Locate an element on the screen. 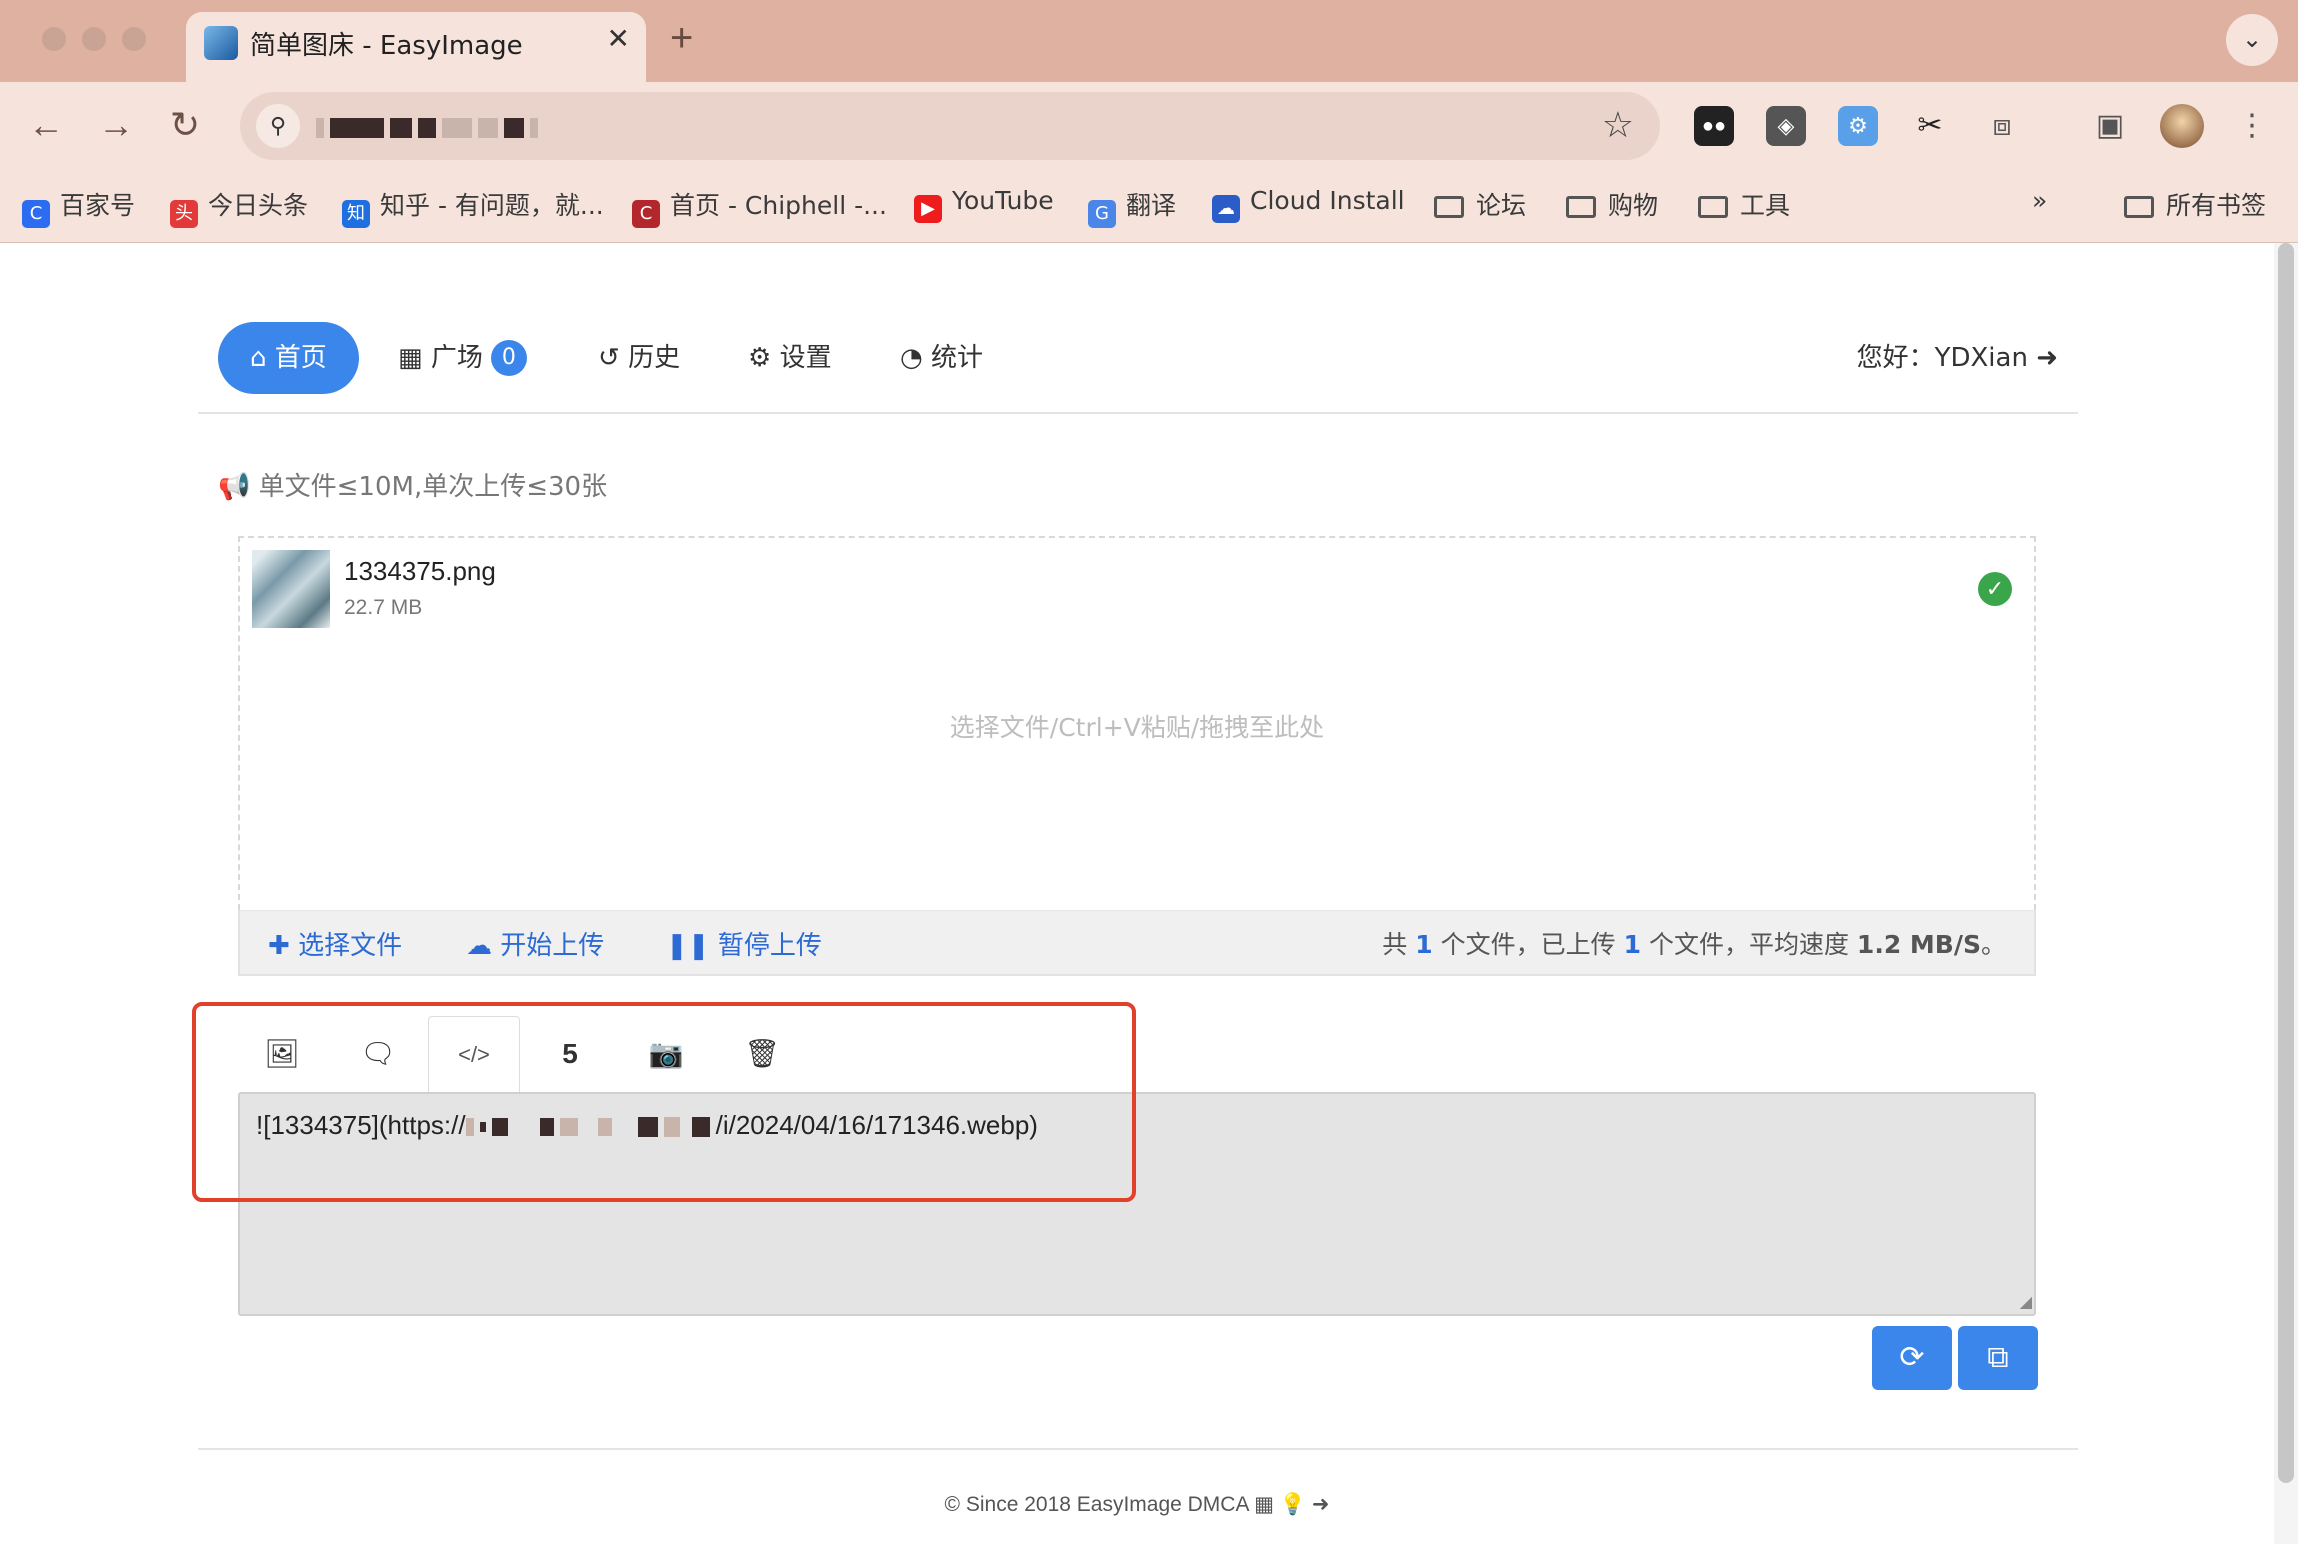  start-upload-button: ☁ 开始上传 is located at coordinates (535, 943).